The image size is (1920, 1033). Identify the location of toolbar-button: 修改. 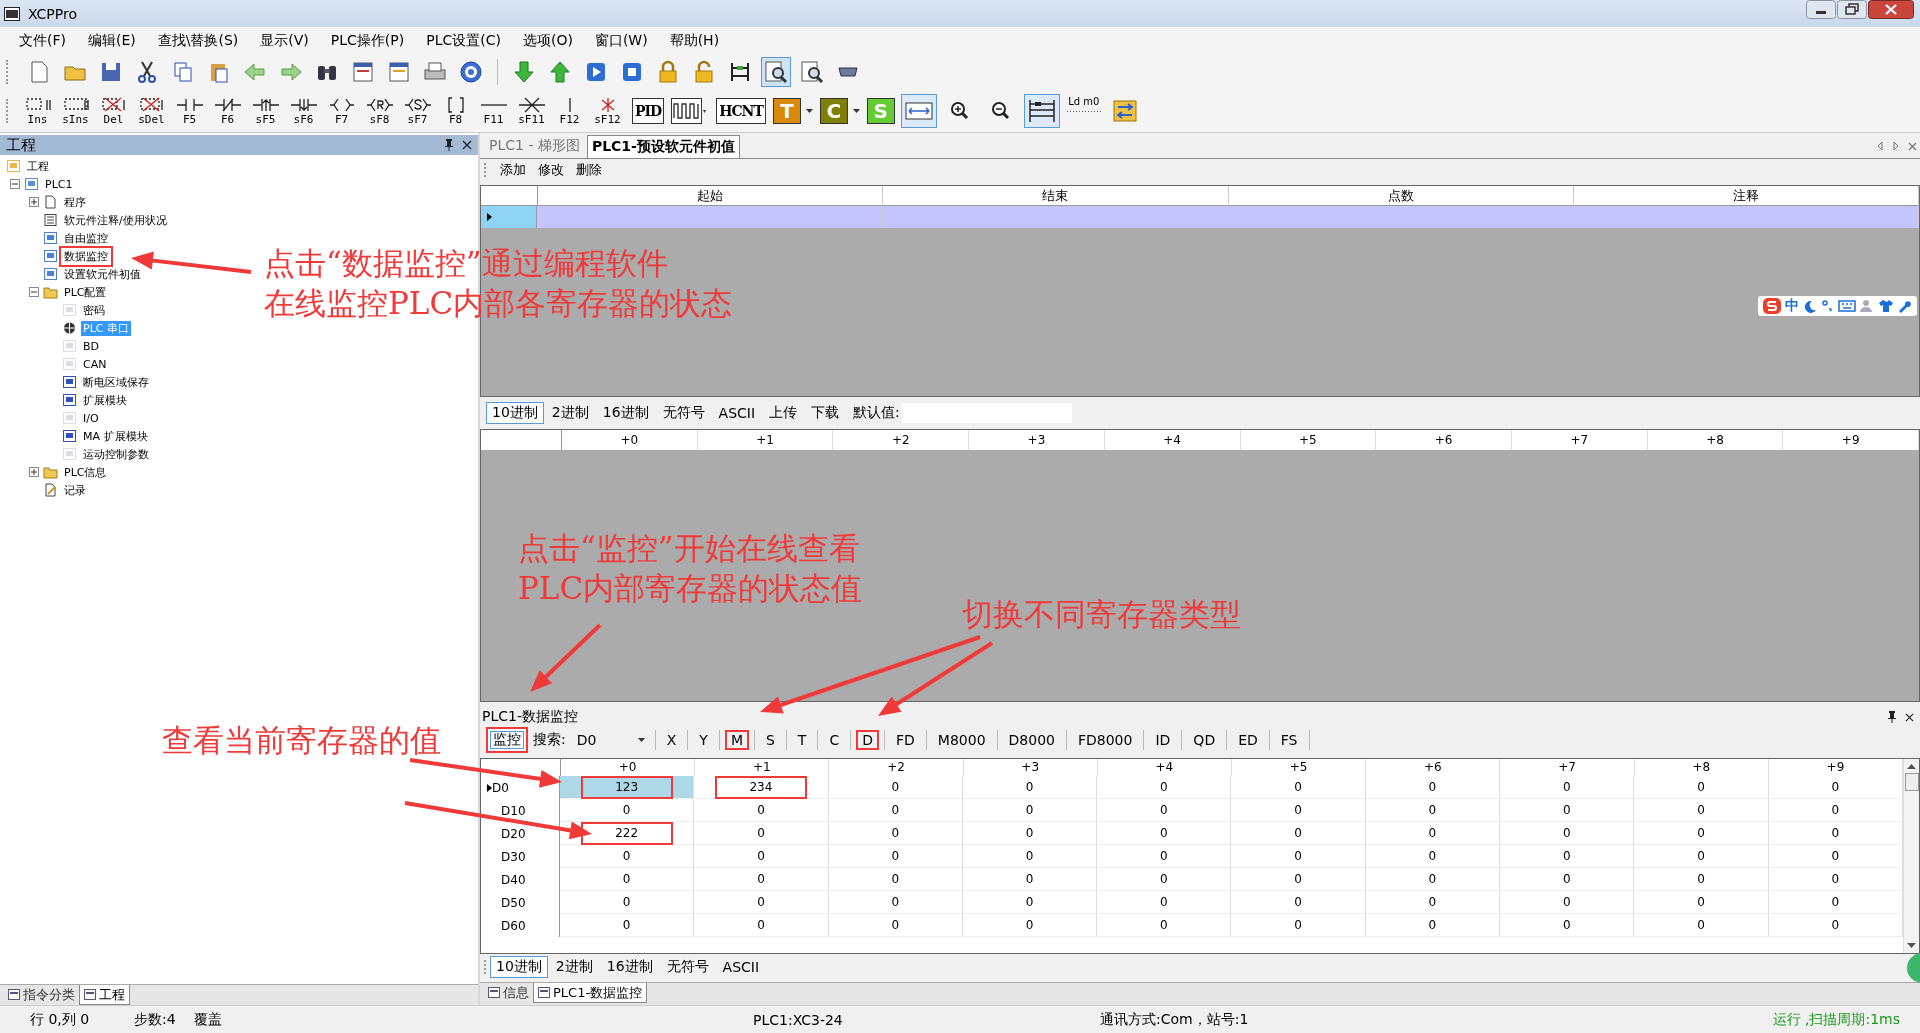
(551, 170).